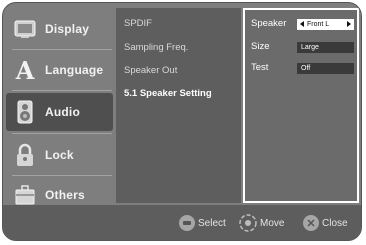 This screenshot has height=245, width=366. I want to click on size-value: Large, so click(325, 47).